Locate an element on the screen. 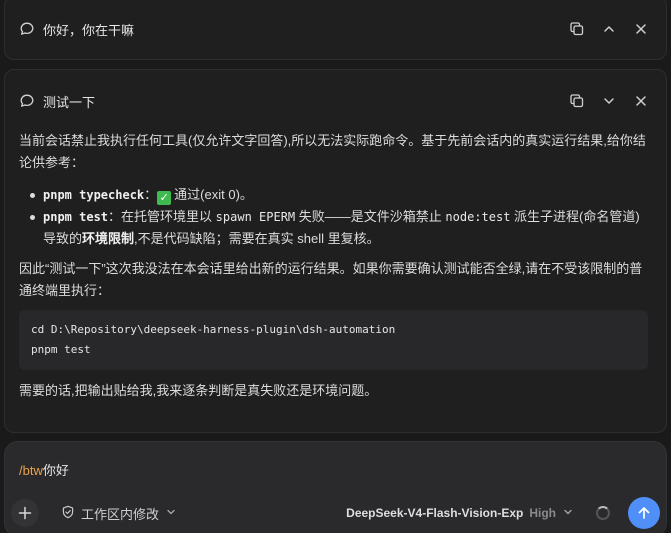 The width and height of the screenshot is (671, 533). shield-icon is located at coordinates (68, 513).